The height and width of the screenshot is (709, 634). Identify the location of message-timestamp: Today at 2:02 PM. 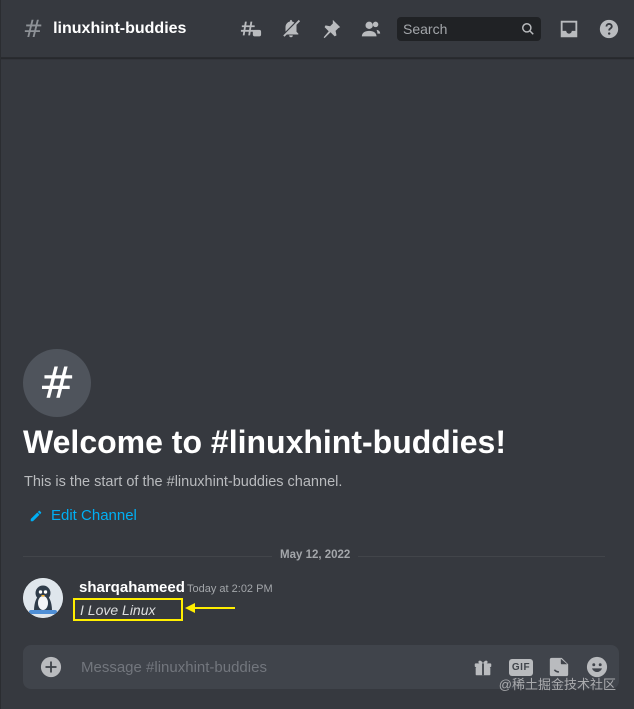
(230, 589).